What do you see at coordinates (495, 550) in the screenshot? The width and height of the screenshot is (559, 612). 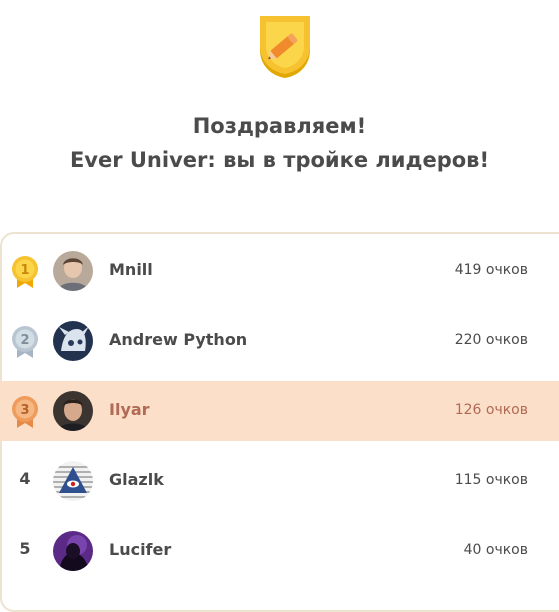 I see `player-score: 40 очков` at bounding box center [495, 550].